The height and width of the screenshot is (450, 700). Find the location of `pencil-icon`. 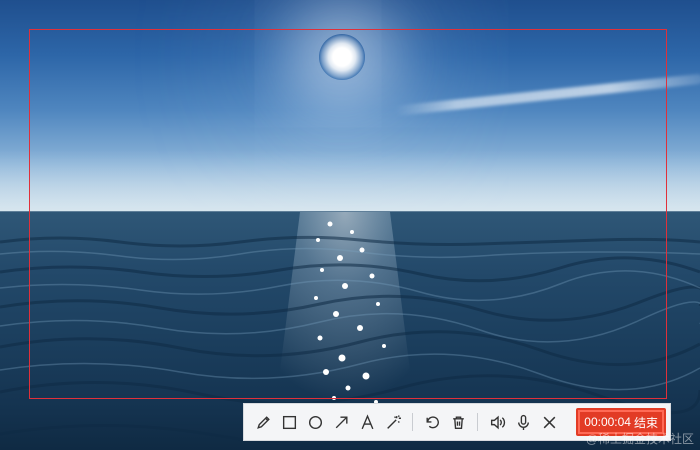

pencil-icon is located at coordinates (263, 422).